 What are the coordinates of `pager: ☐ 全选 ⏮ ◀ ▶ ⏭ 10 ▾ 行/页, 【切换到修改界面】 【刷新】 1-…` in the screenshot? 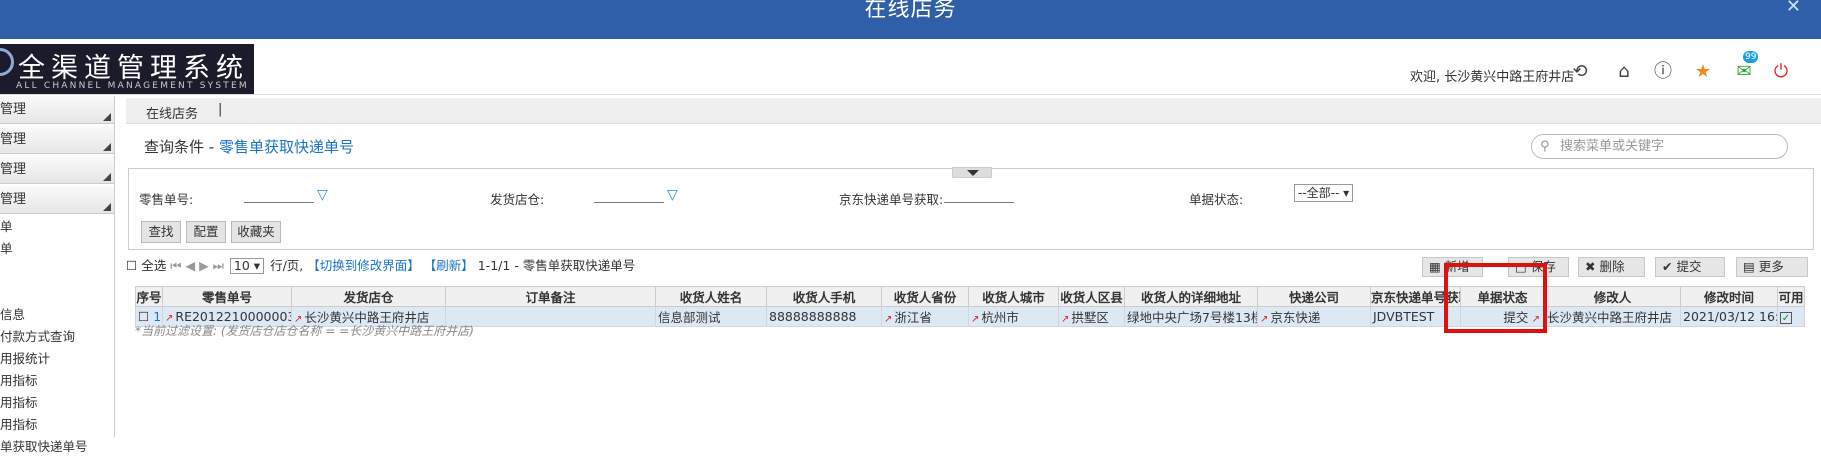 It's located at (626, 266).